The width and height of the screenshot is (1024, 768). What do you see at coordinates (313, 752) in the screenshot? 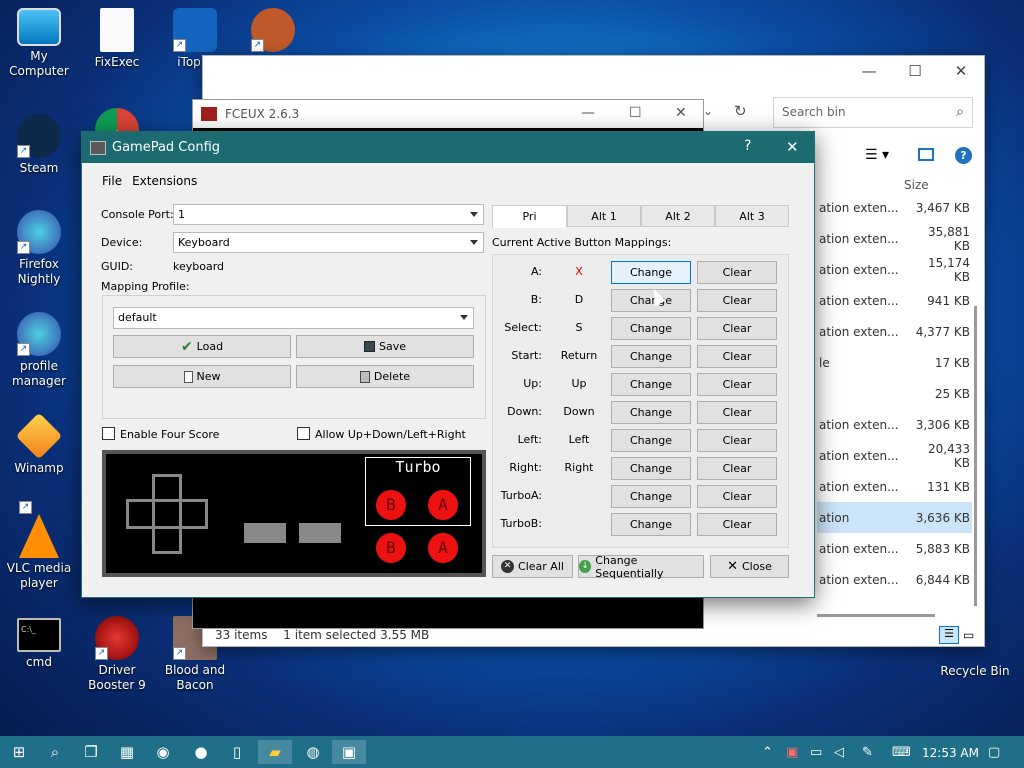
I see `chrome-icon: ◍` at bounding box center [313, 752].